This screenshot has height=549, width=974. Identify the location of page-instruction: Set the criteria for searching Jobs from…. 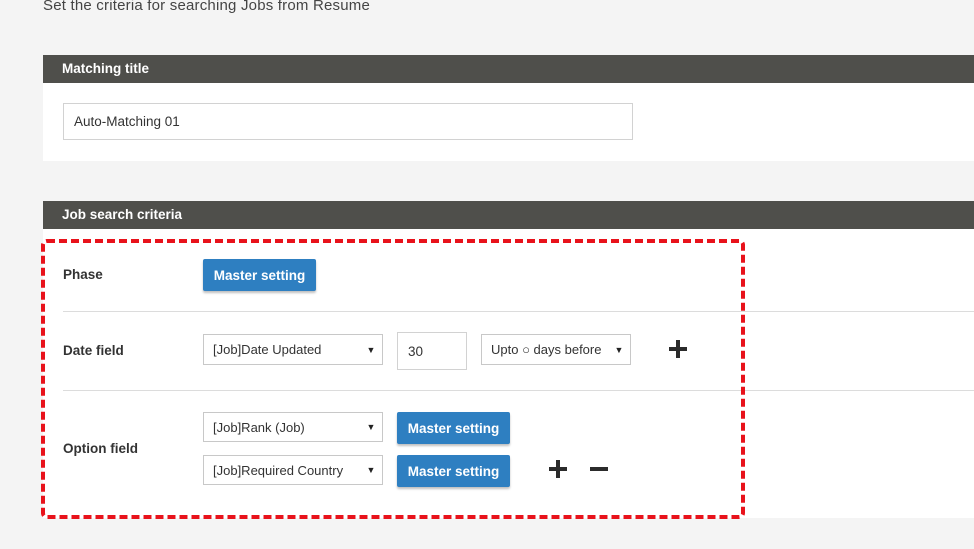
(207, 7).